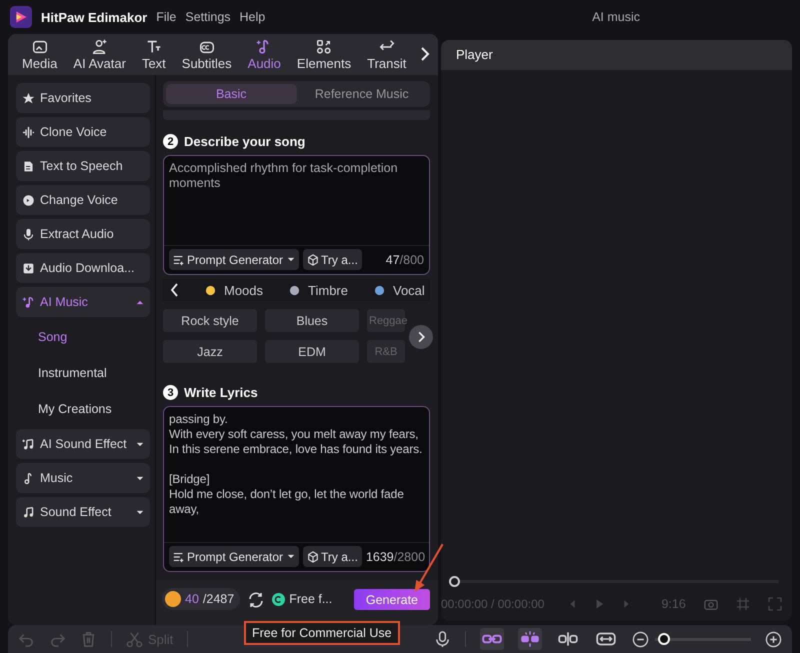 Image resolution: width=800 pixels, height=653 pixels. What do you see at coordinates (28, 132) in the screenshot?
I see `waveform-icon` at bounding box center [28, 132].